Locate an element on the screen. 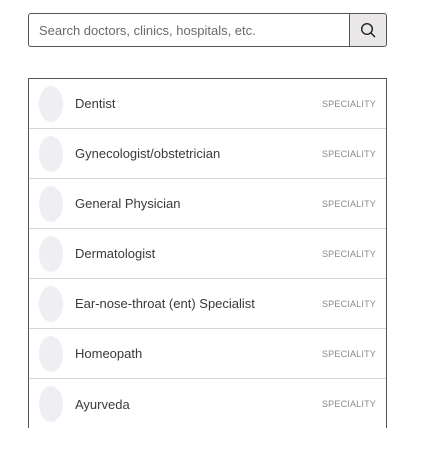 The width and height of the screenshot is (432, 456). result-name: Dermatologist is located at coordinates (115, 253).